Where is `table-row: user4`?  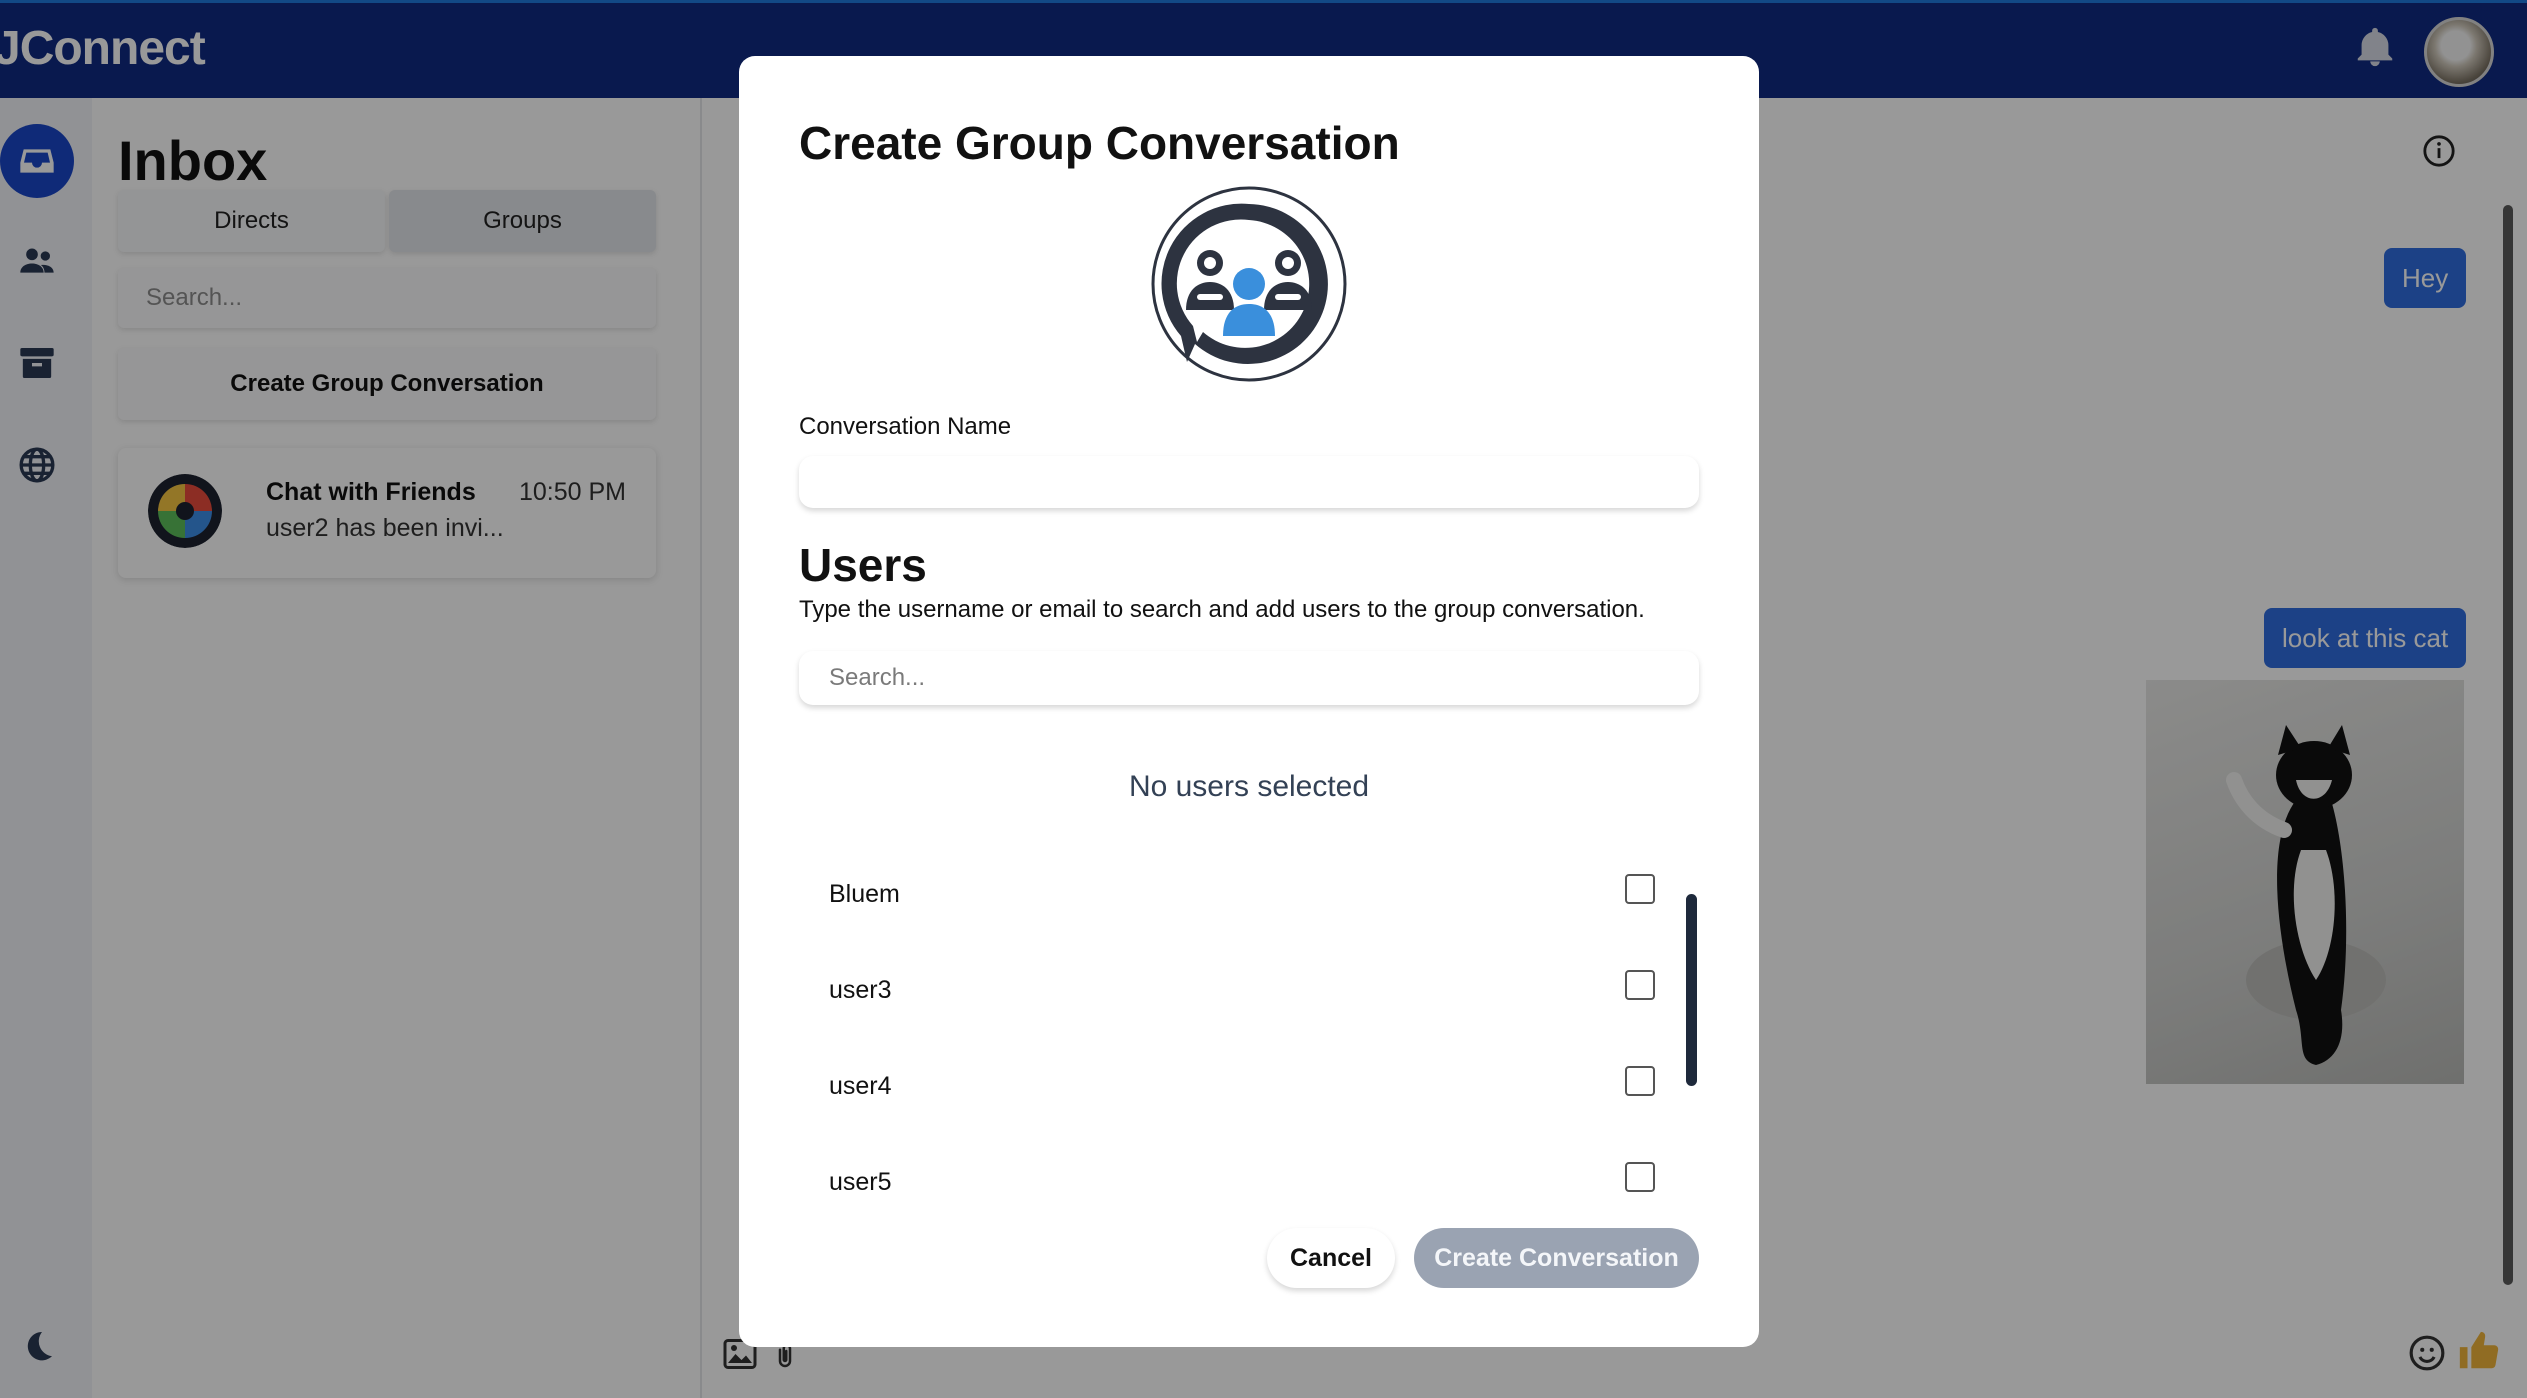
table-row: user4 is located at coordinates (1239, 1086).